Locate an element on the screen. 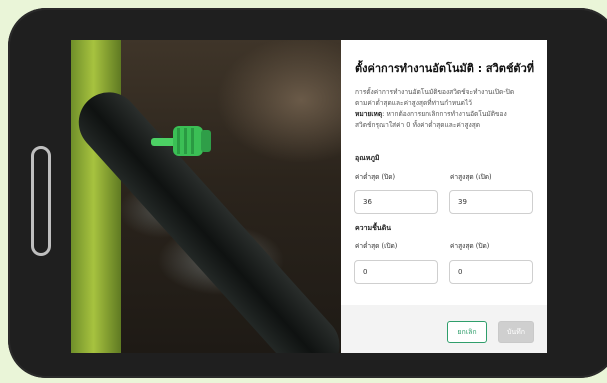  soil-moisture-section-label: ความชื้นดิน is located at coordinates (373, 228).